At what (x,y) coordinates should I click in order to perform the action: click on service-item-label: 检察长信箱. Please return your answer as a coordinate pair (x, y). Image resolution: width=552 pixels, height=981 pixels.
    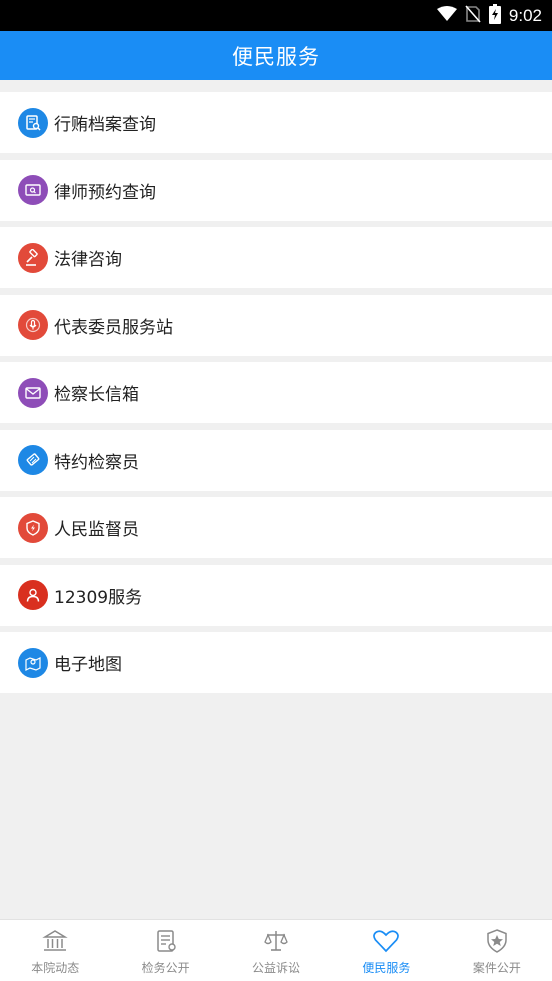
    Looking at the image, I should click on (96, 395).